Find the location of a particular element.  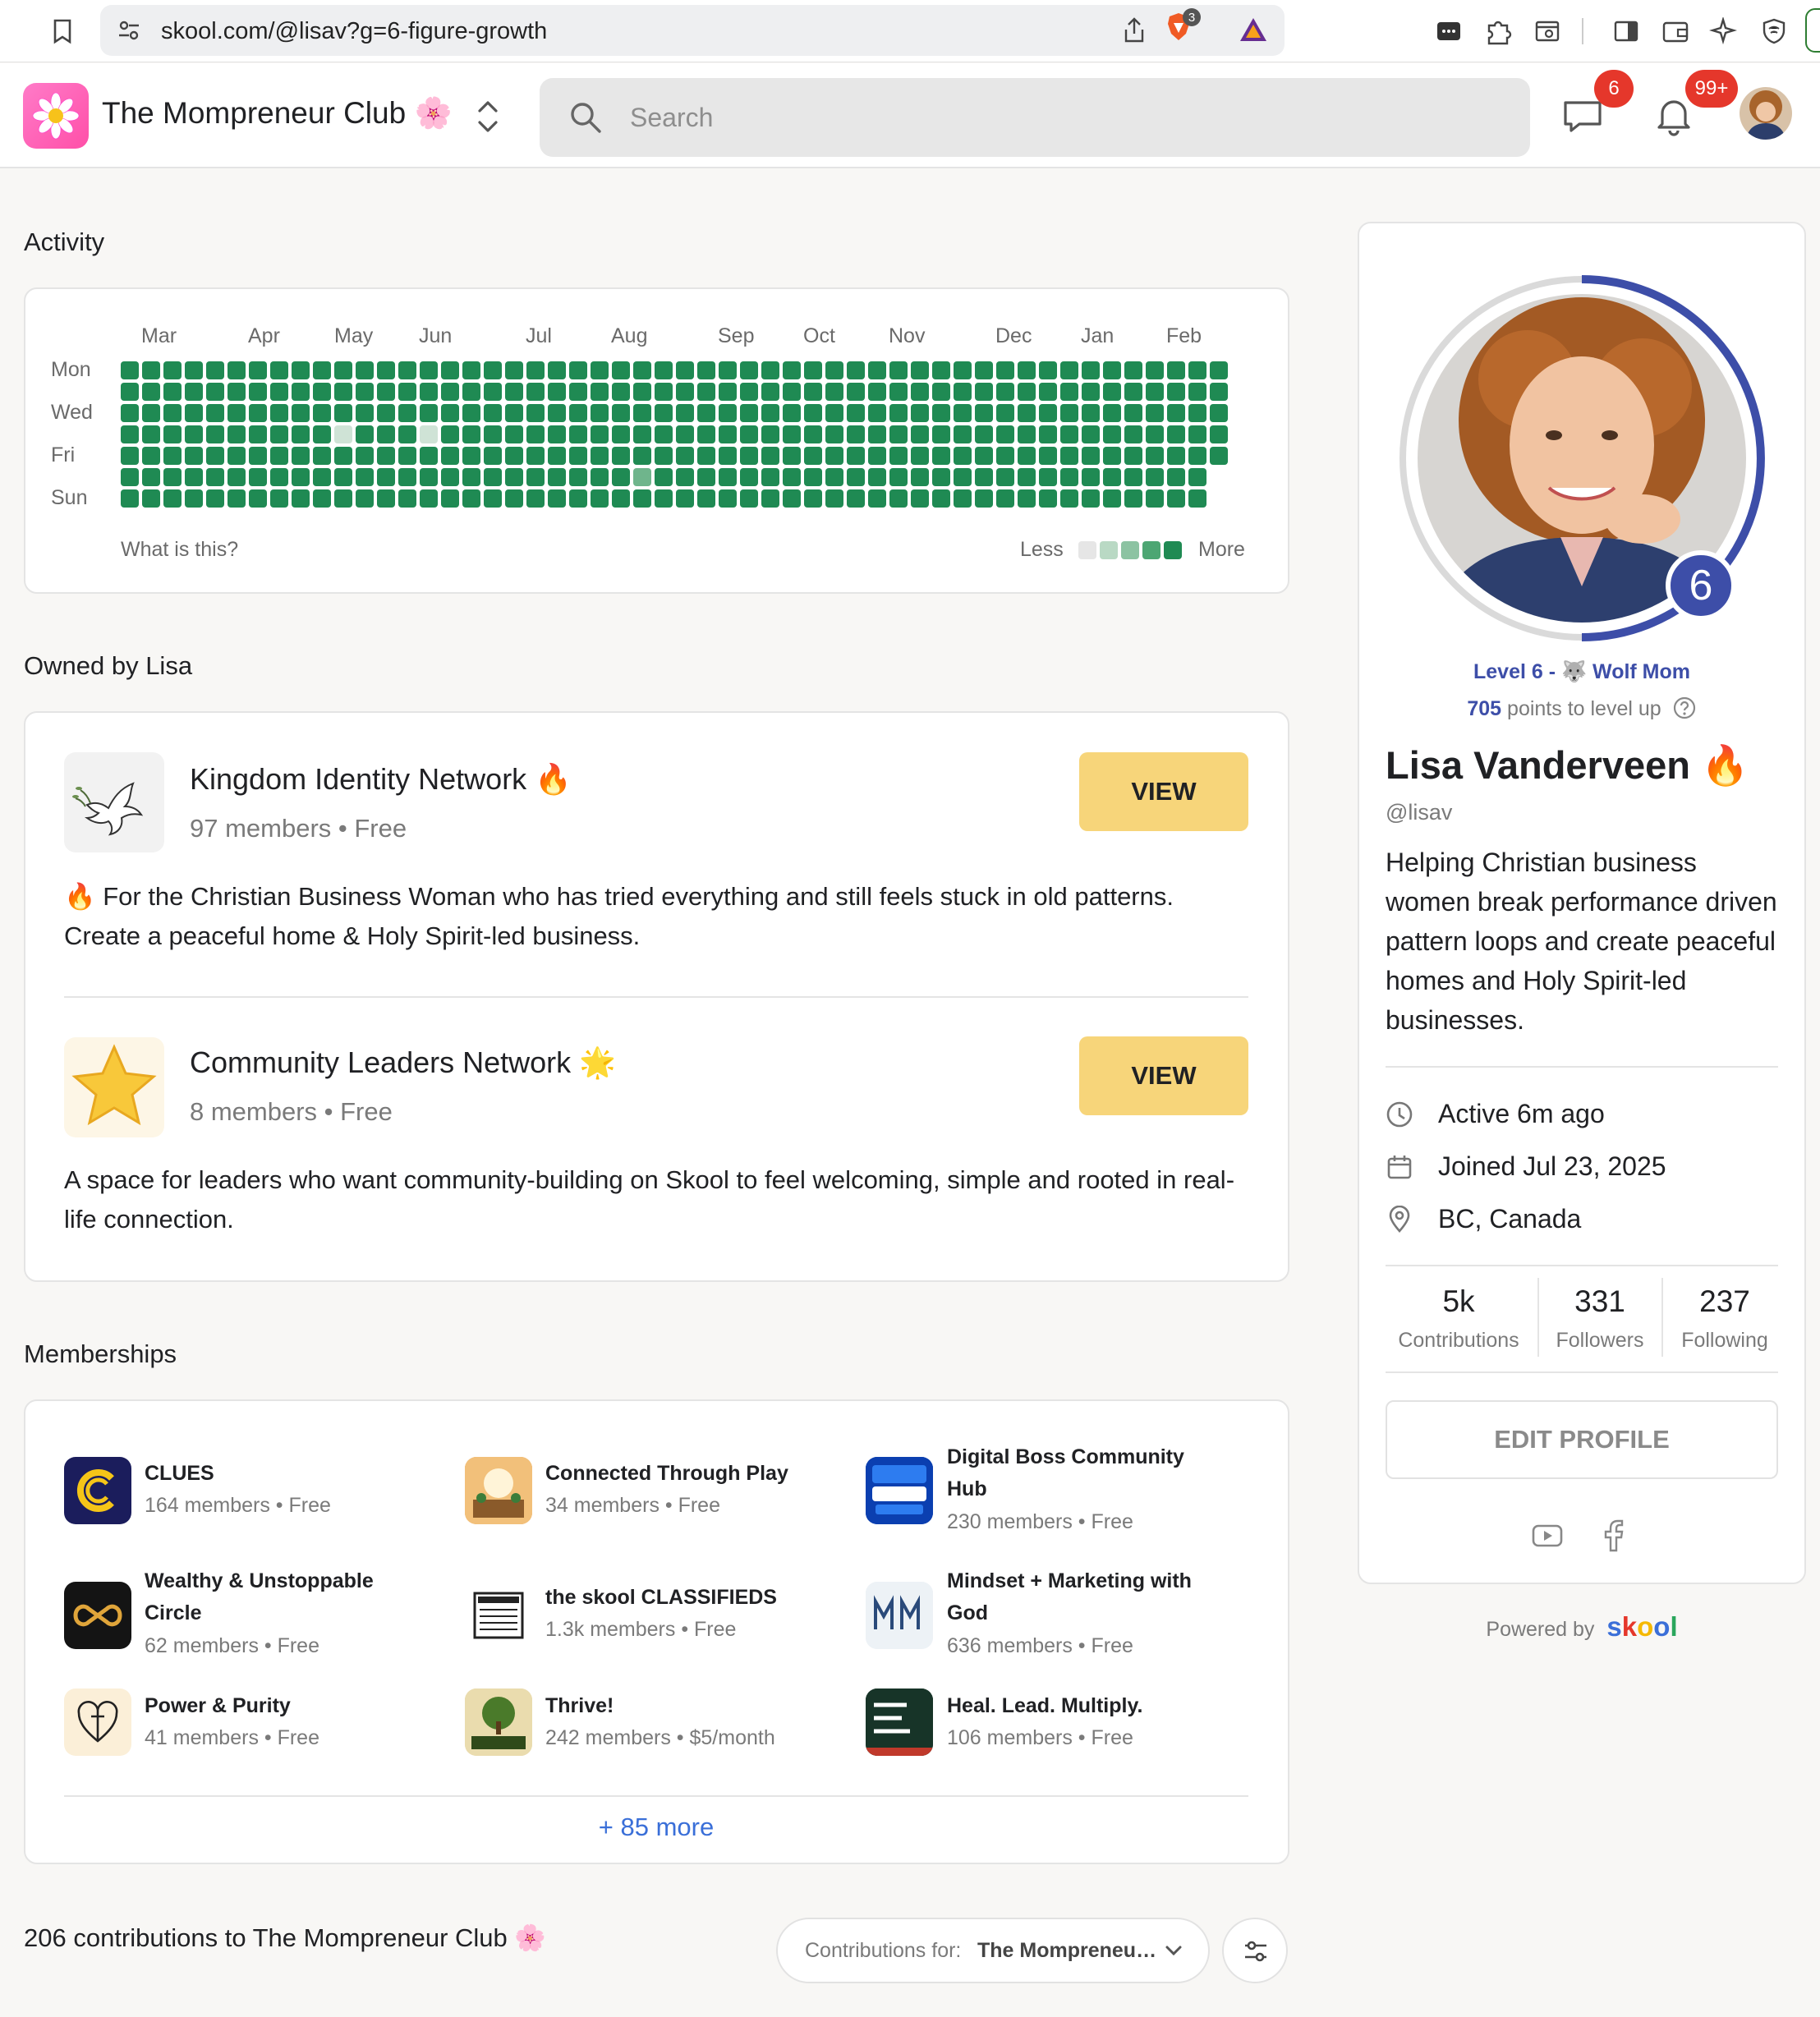

membership-name: Power & Purity is located at coordinates (268, 1706).